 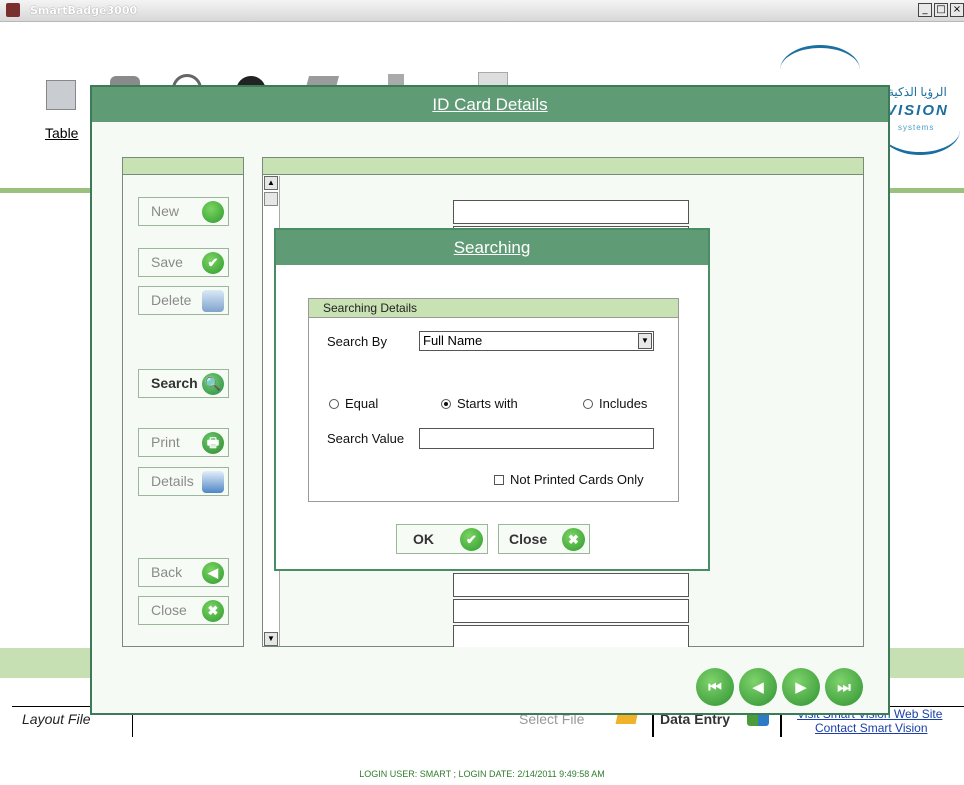 I want to click on new-icon, so click(x=213, y=212).